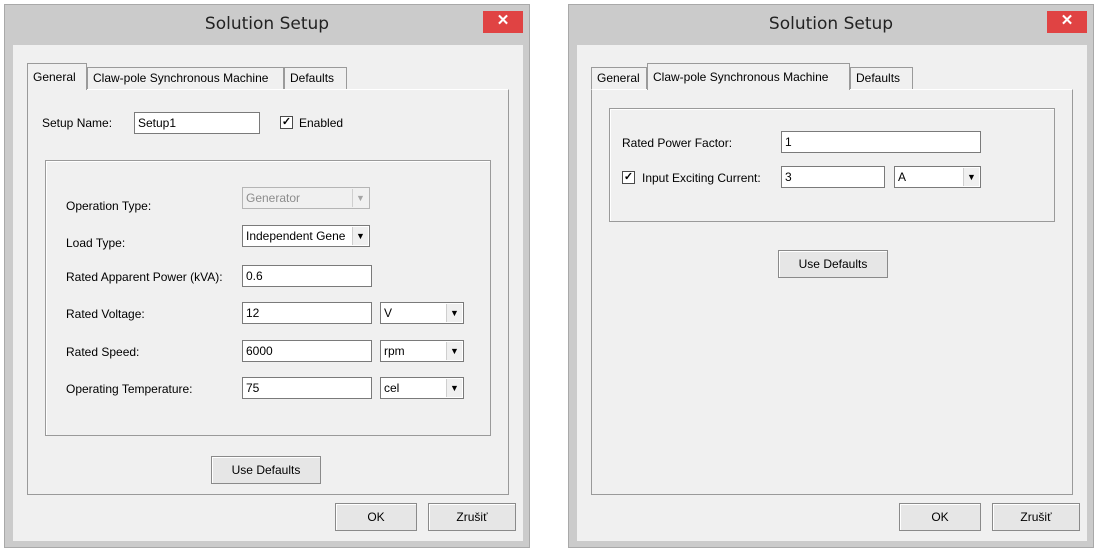 Image resolution: width=1096 pixels, height=550 pixels. What do you see at coordinates (197, 123) in the screenshot?
I see `setup-name-input: Setup1` at bounding box center [197, 123].